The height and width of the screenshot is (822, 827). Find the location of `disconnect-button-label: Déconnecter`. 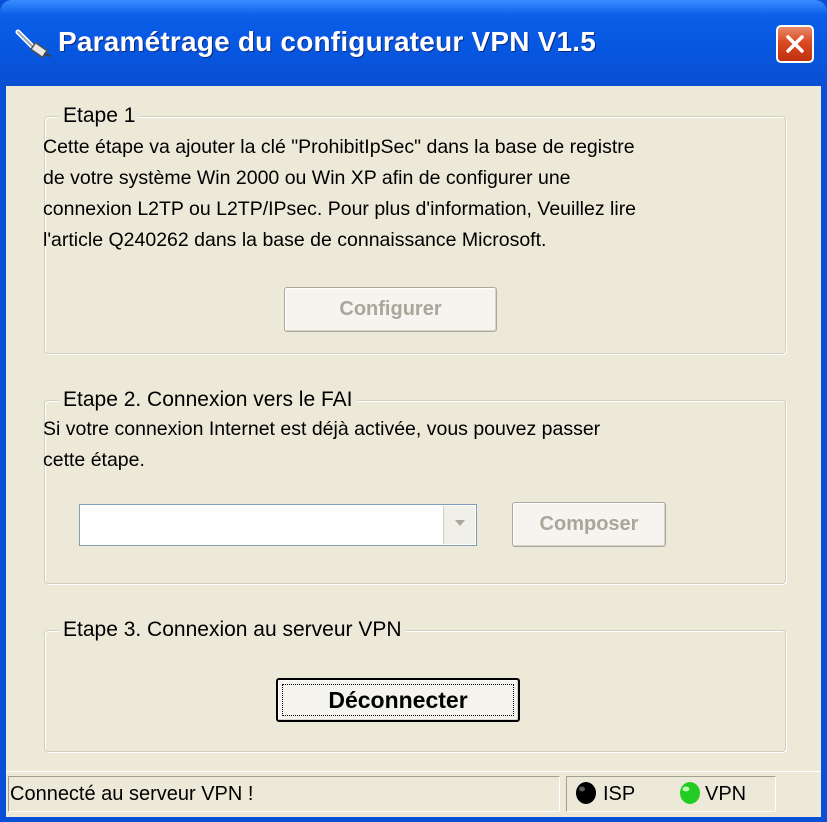

disconnect-button-label: Déconnecter is located at coordinates (398, 699).